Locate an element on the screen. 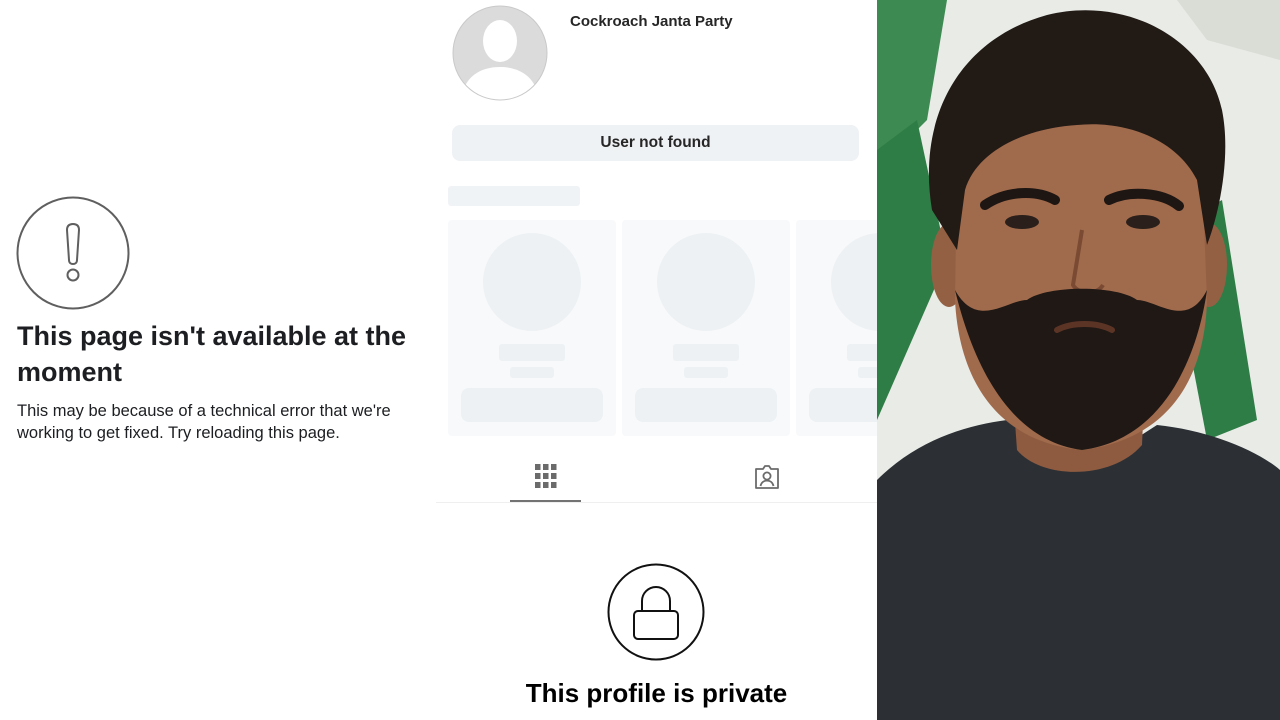 The width and height of the screenshot is (1280, 720). error-title: This page isn't available at the moment is located at coordinates (212, 354).